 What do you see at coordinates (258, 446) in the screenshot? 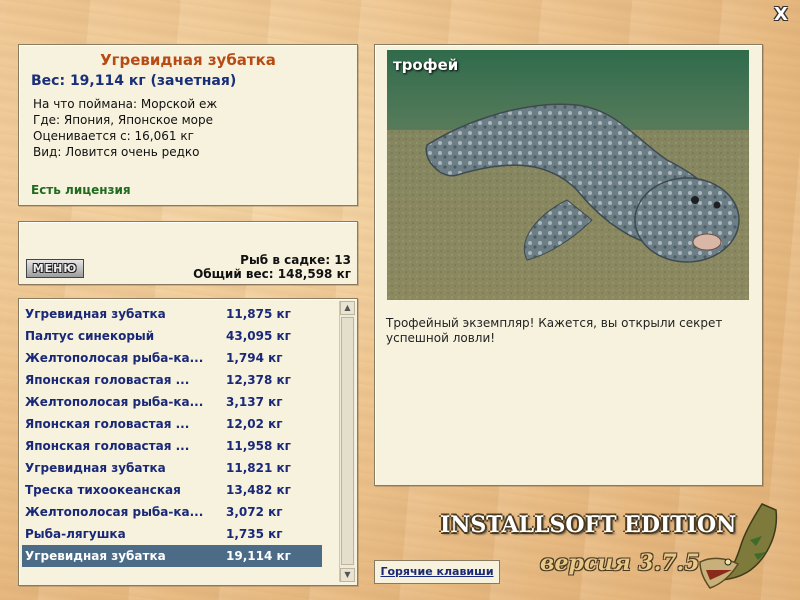
I see `fish-list-weight: 11,958 кг` at bounding box center [258, 446].